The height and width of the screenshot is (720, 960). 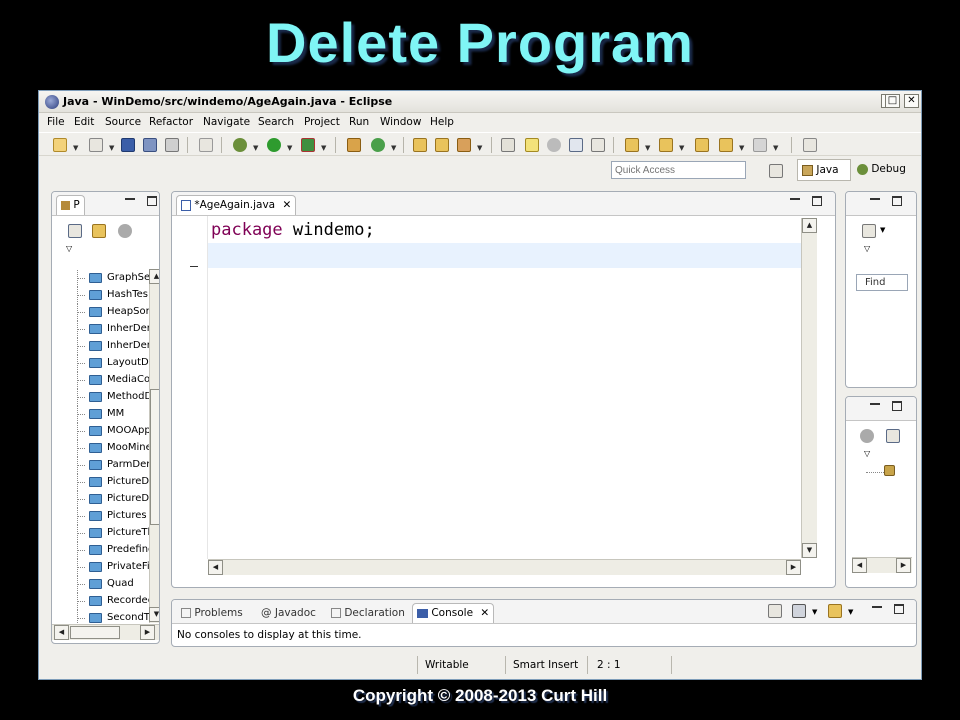 What do you see at coordinates (824, 170) in the screenshot?
I see `perspective-java: Java` at bounding box center [824, 170].